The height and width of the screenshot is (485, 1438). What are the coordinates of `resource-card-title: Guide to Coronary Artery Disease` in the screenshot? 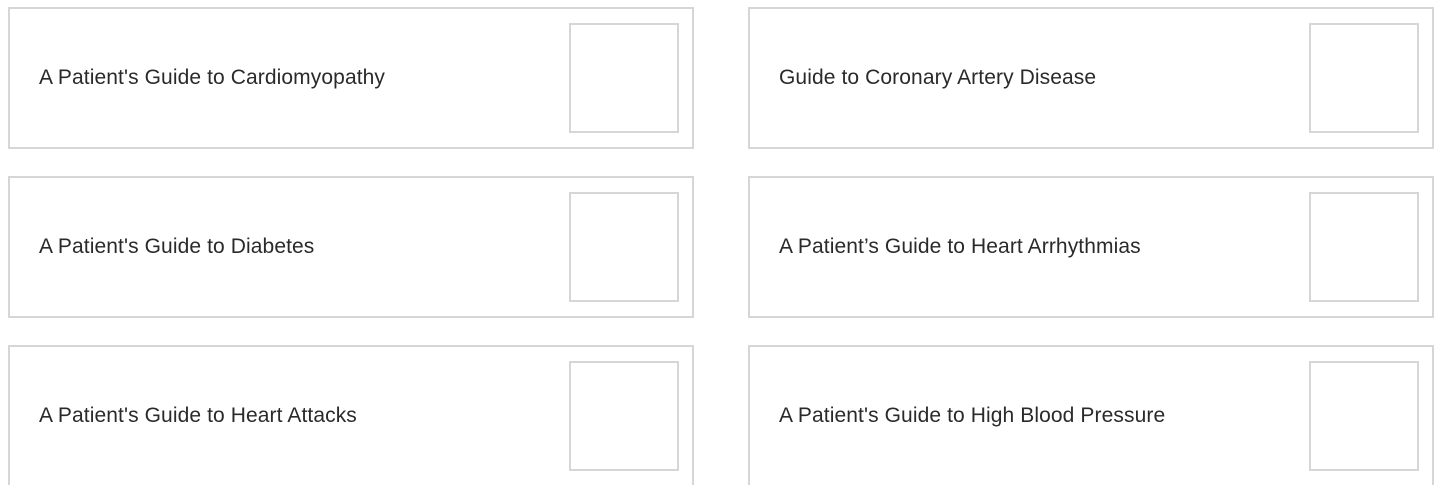 It's located at (938, 77).